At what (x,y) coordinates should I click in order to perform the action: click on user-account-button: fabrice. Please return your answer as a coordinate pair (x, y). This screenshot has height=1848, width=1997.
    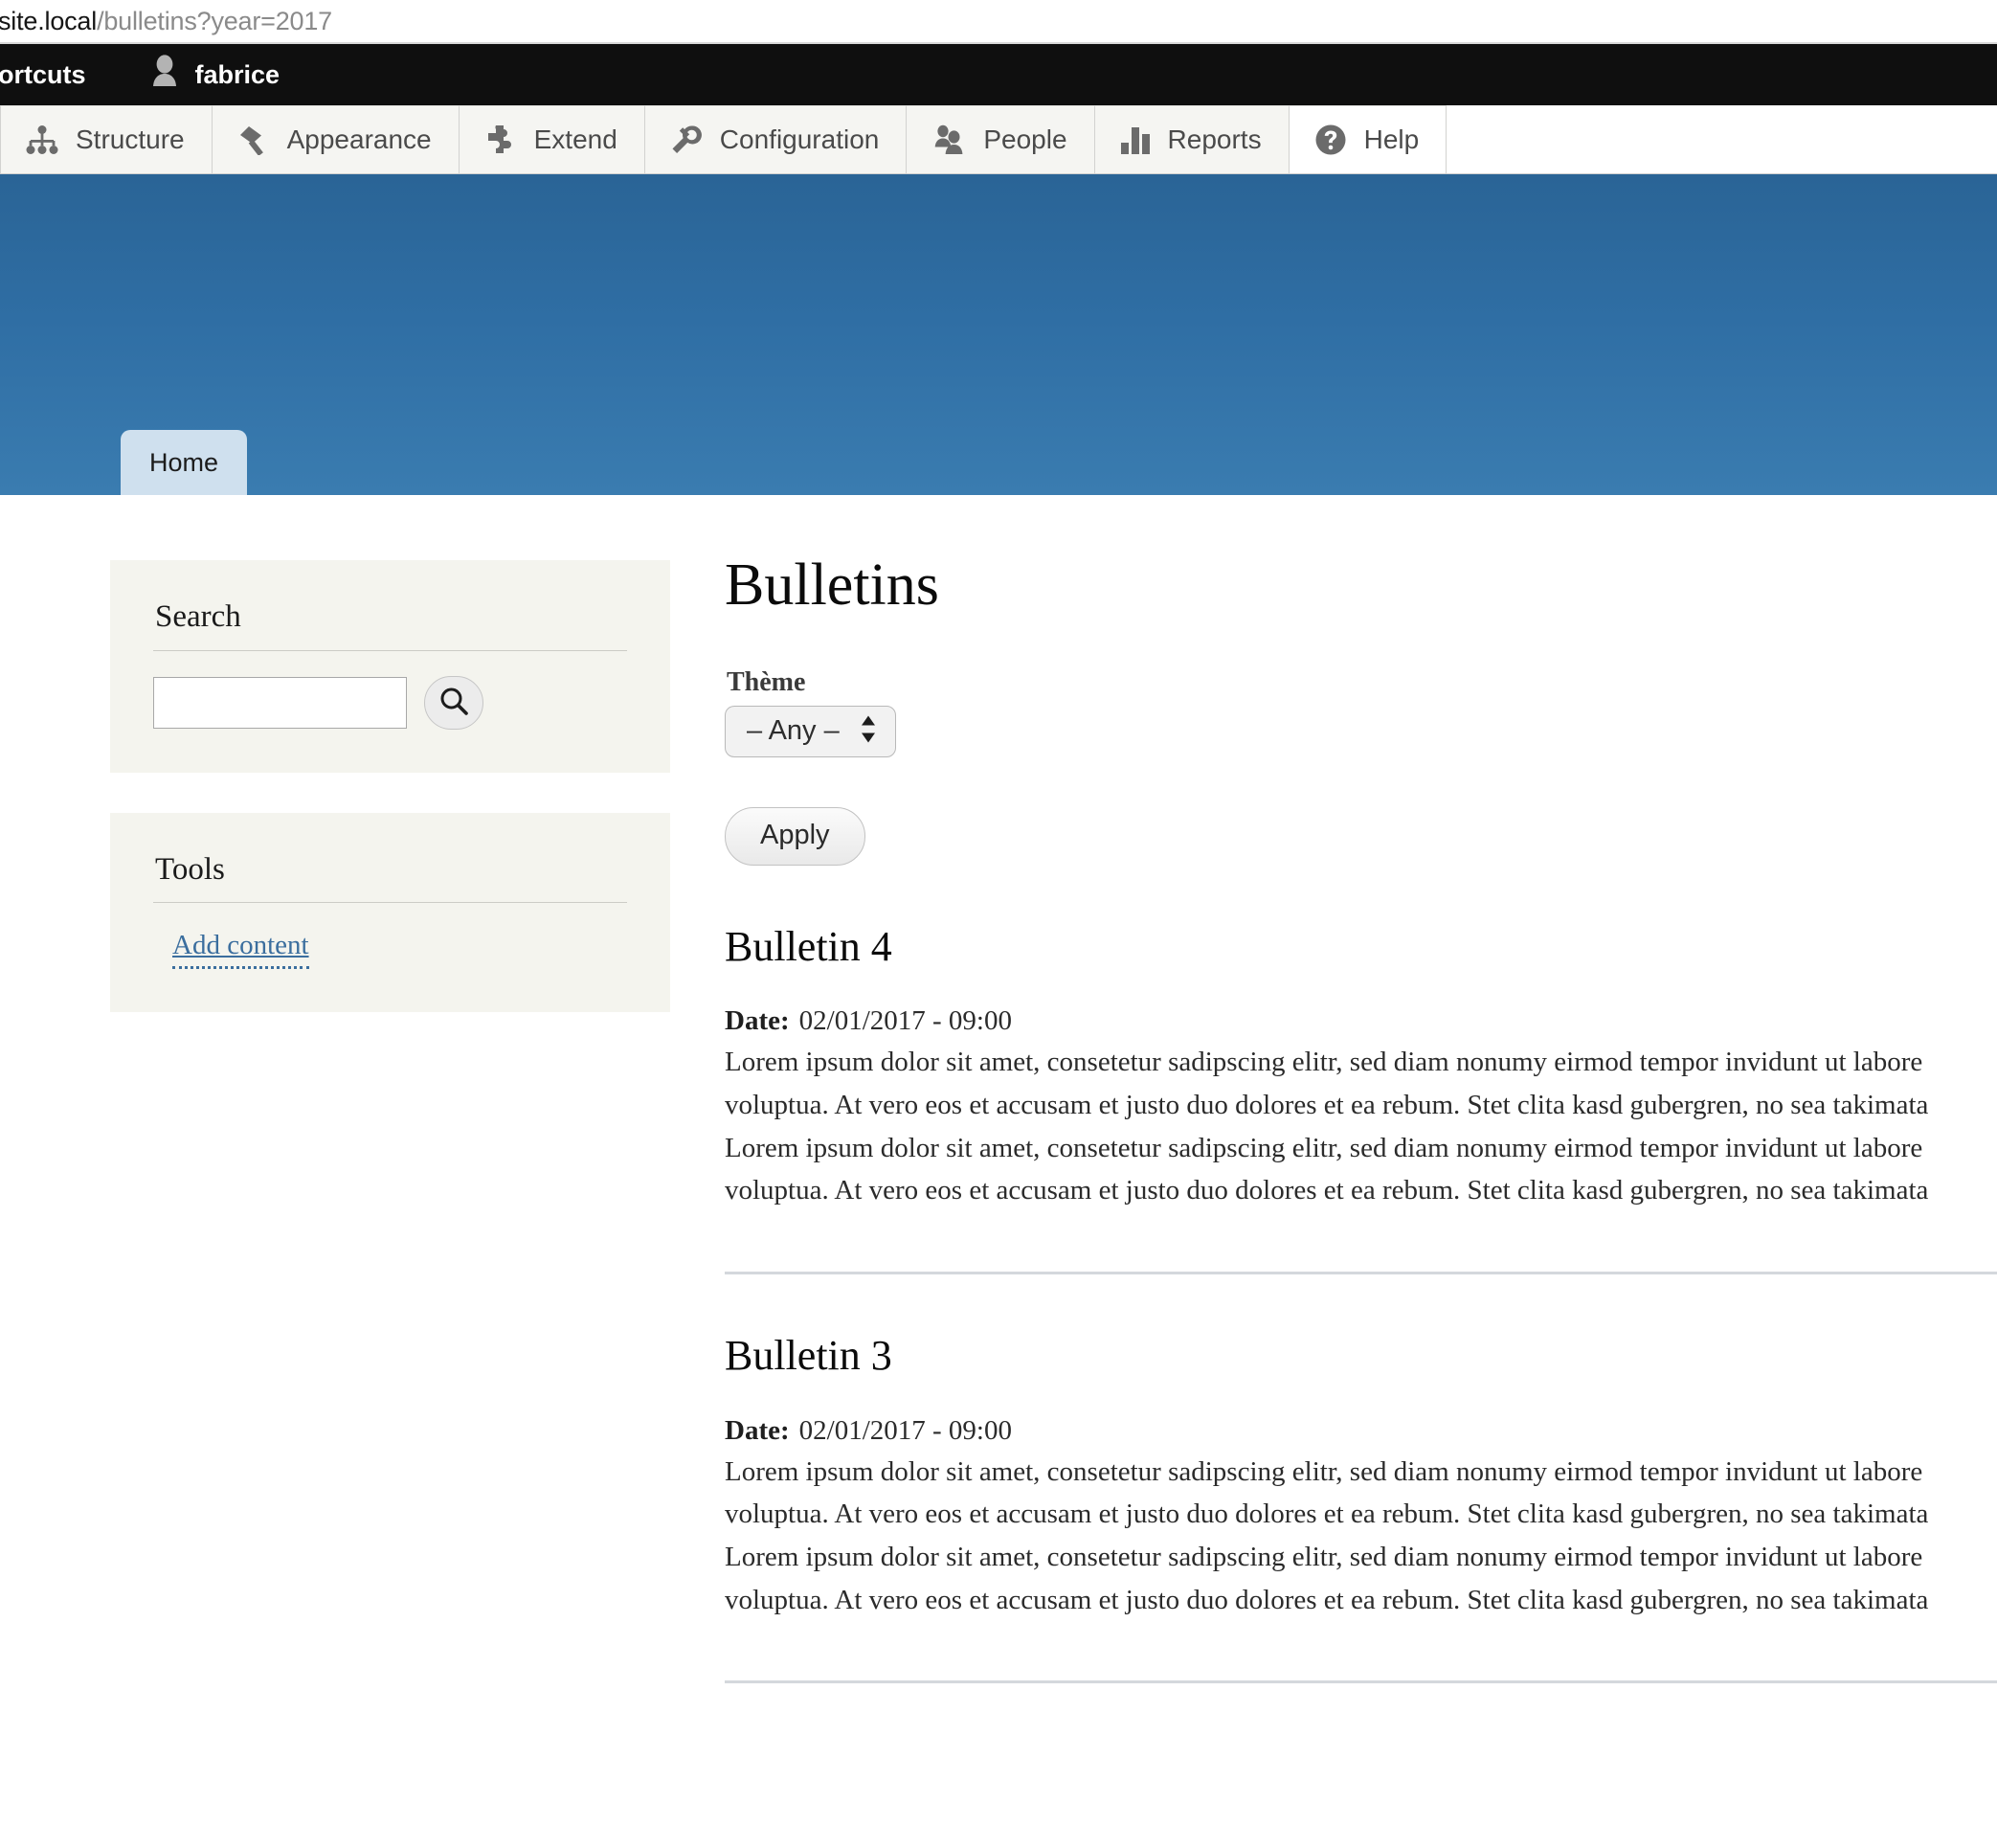
    Looking at the image, I should click on (214, 75).